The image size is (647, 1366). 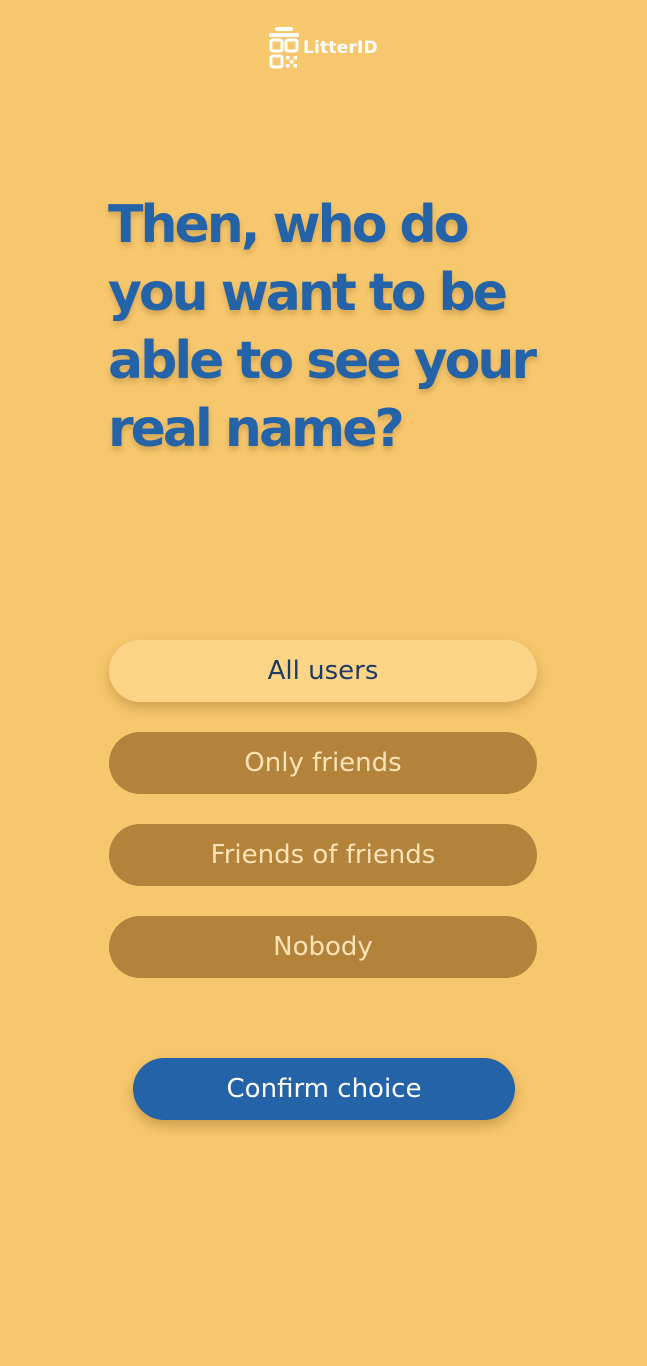 What do you see at coordinates (284, 48) in the screenshot?
I see `litter-id-logo-icon` at bounding box center [284, 48].